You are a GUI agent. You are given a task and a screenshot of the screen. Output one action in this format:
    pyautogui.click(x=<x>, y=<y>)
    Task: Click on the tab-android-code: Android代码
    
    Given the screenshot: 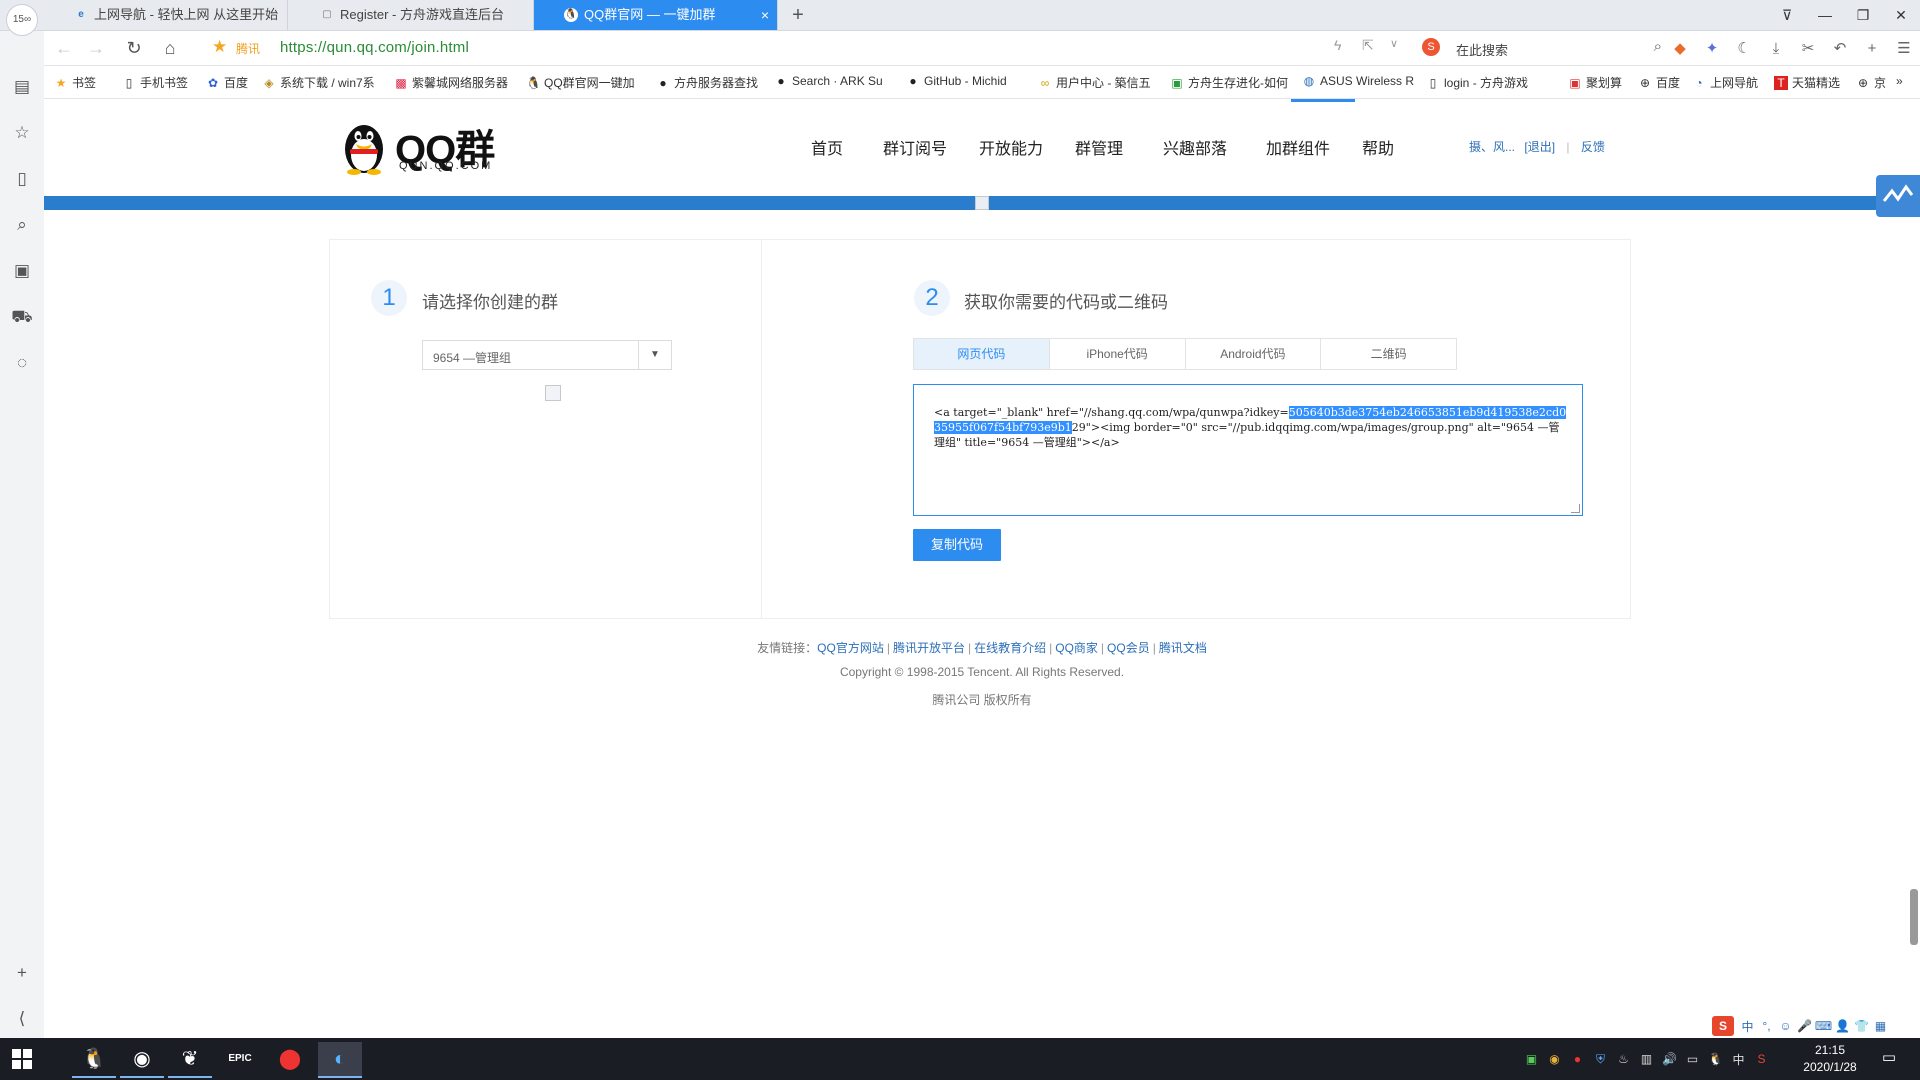 What is the action you would take?
    pyautogui.click(x=1254, y=354)
    